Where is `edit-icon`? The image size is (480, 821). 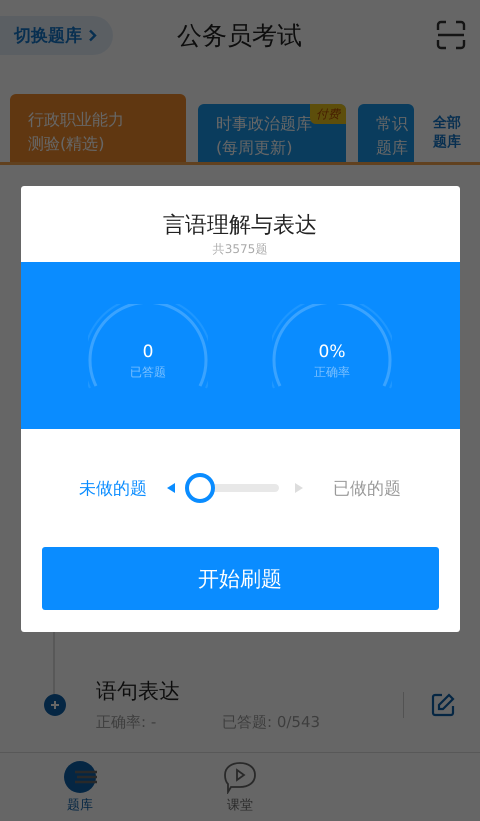 edit-icon is located at coordinates (443, 705).